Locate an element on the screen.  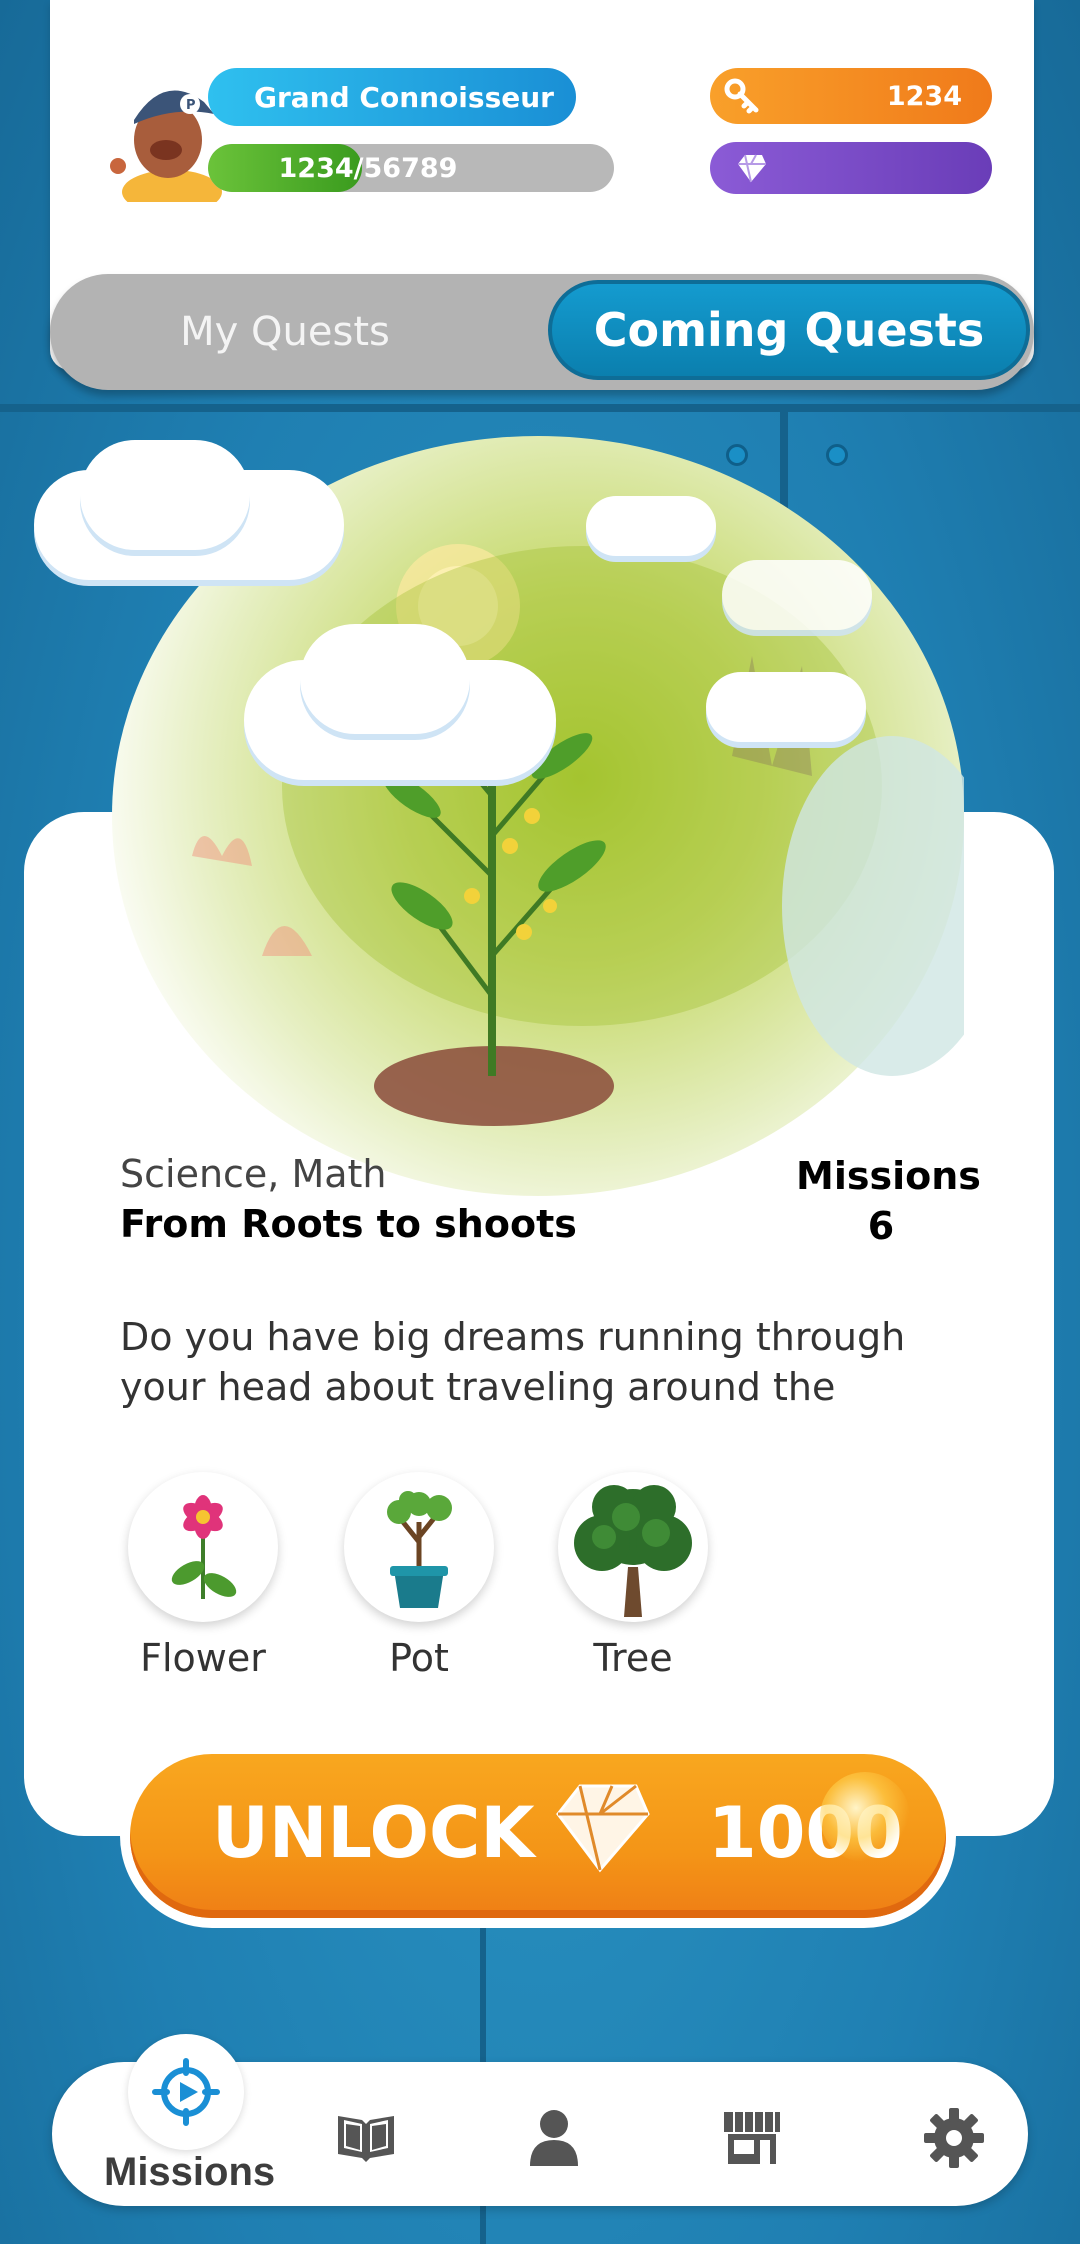
nav-missions-label: Missions is located at coordinates (189, 2172).